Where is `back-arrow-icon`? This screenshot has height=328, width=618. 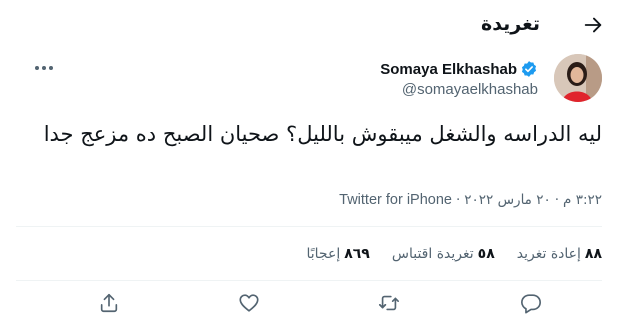
back-arrow-icon is located at coordinates (593, 25).